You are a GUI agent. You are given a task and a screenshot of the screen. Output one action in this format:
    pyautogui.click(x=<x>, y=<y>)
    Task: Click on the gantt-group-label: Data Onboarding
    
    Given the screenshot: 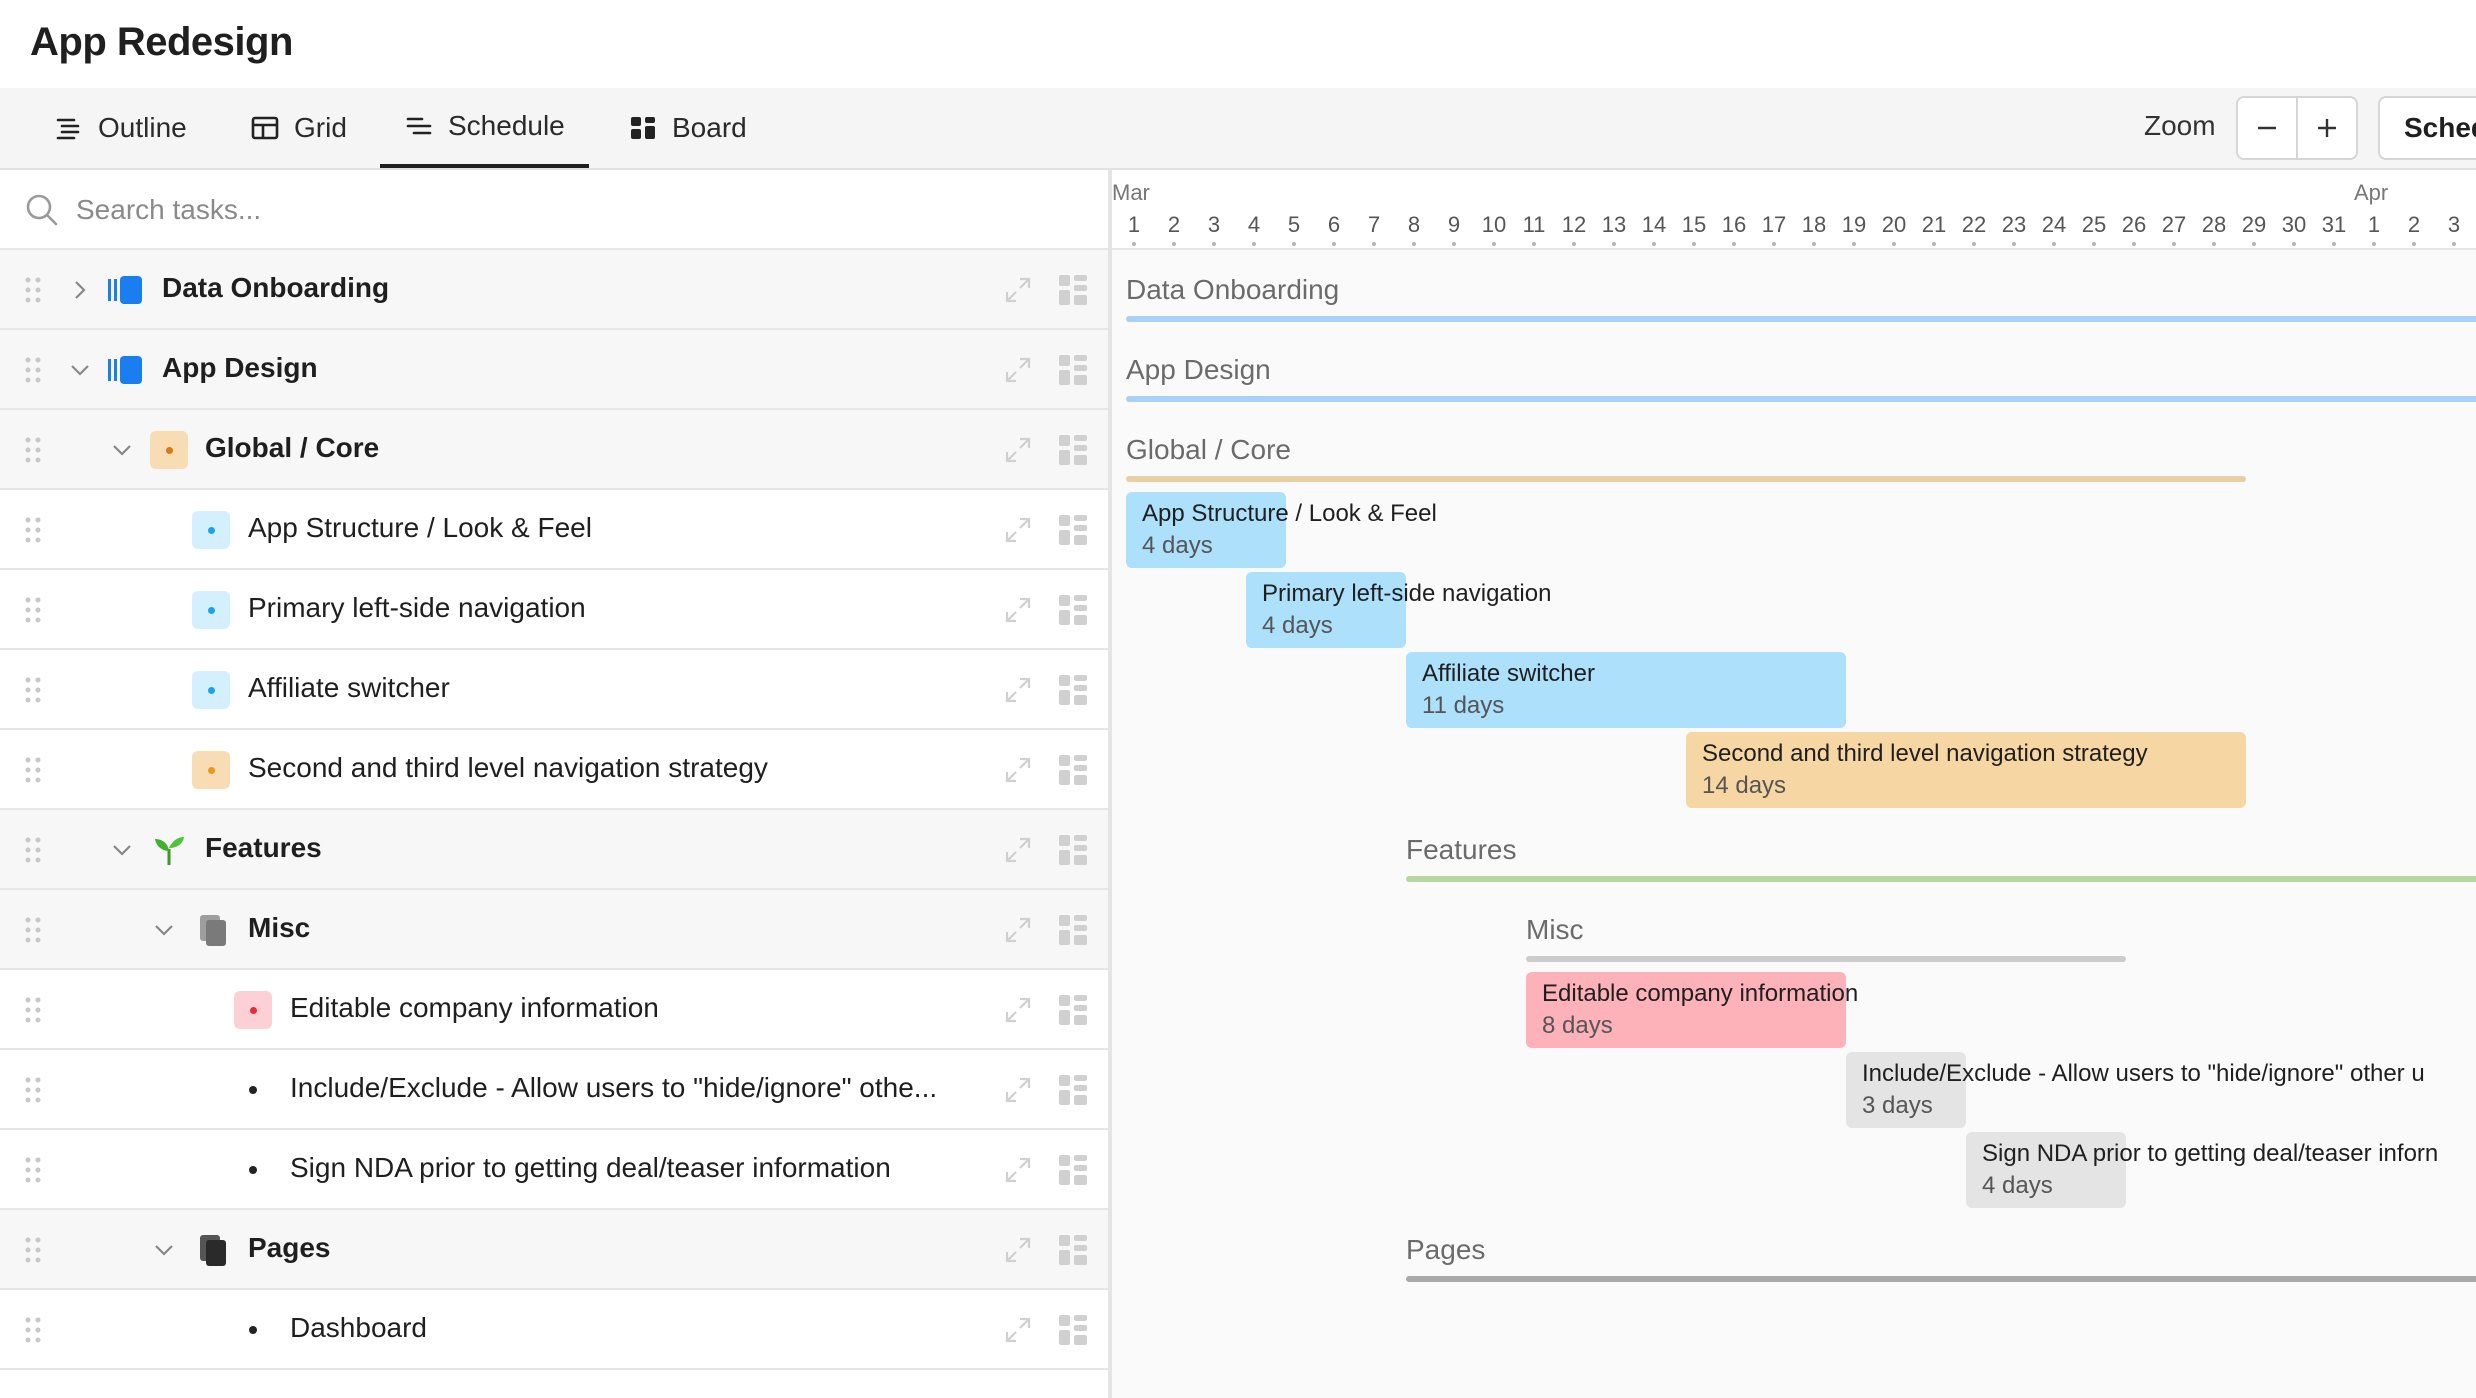 What is the action you would take?
    pyautogui.click(x=1233, y=289)
    